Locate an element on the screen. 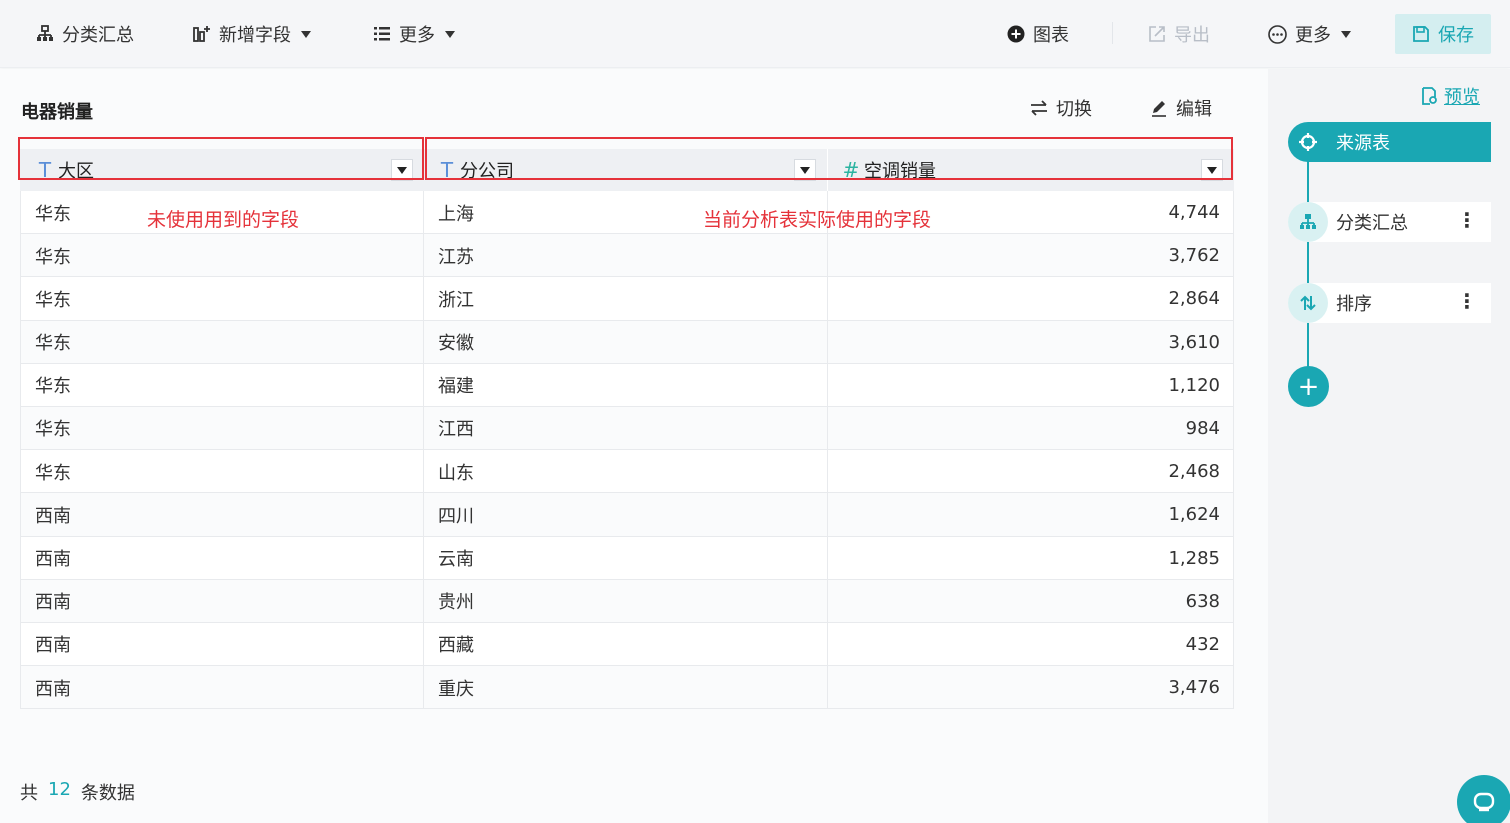 This screenshot has height=823, width=1510. cell-branch: 上海 is located at coordinates (456, 214).